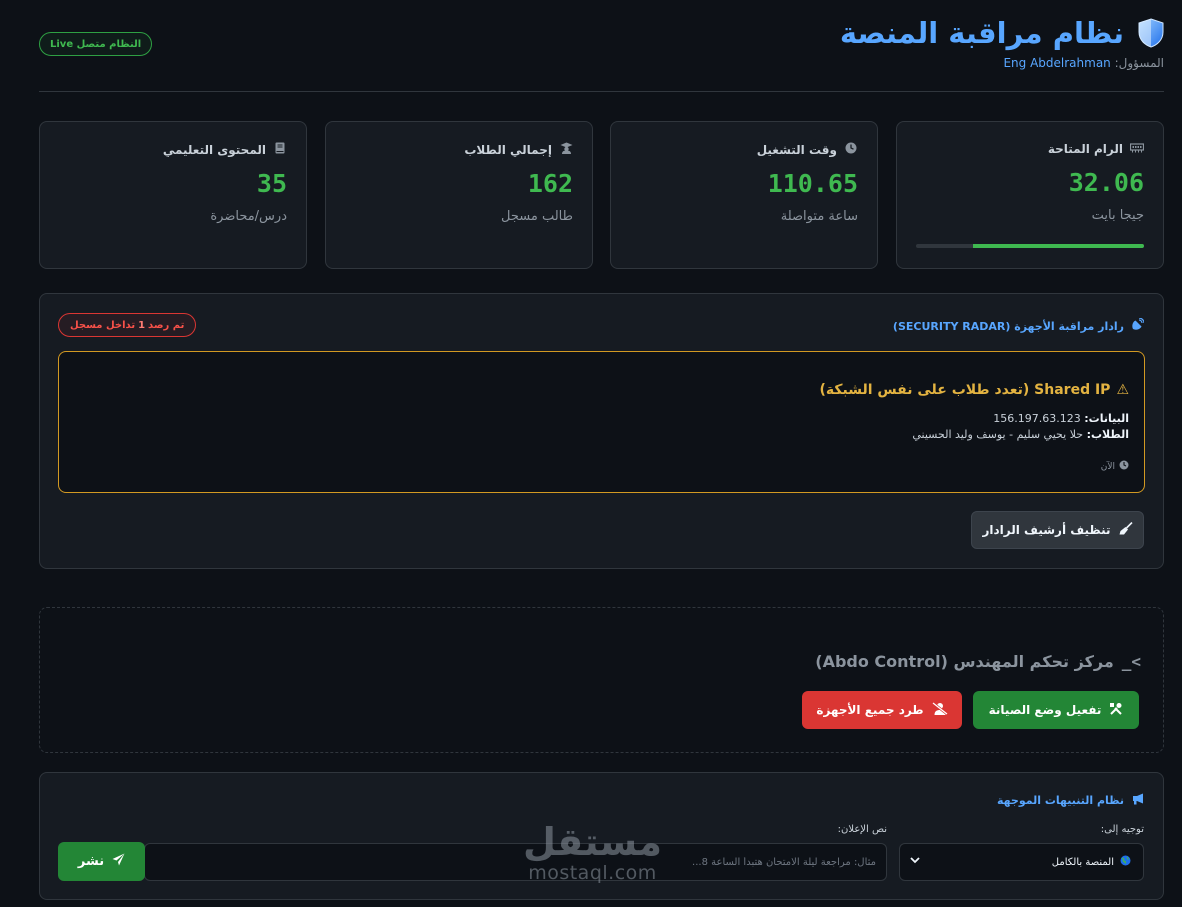 The height and width of the screenshot is (907, 1182). Describe the element at coordinates (1057, 63) in the screenshot. I see `admin-name: Eng Abdelrahman` at that location.